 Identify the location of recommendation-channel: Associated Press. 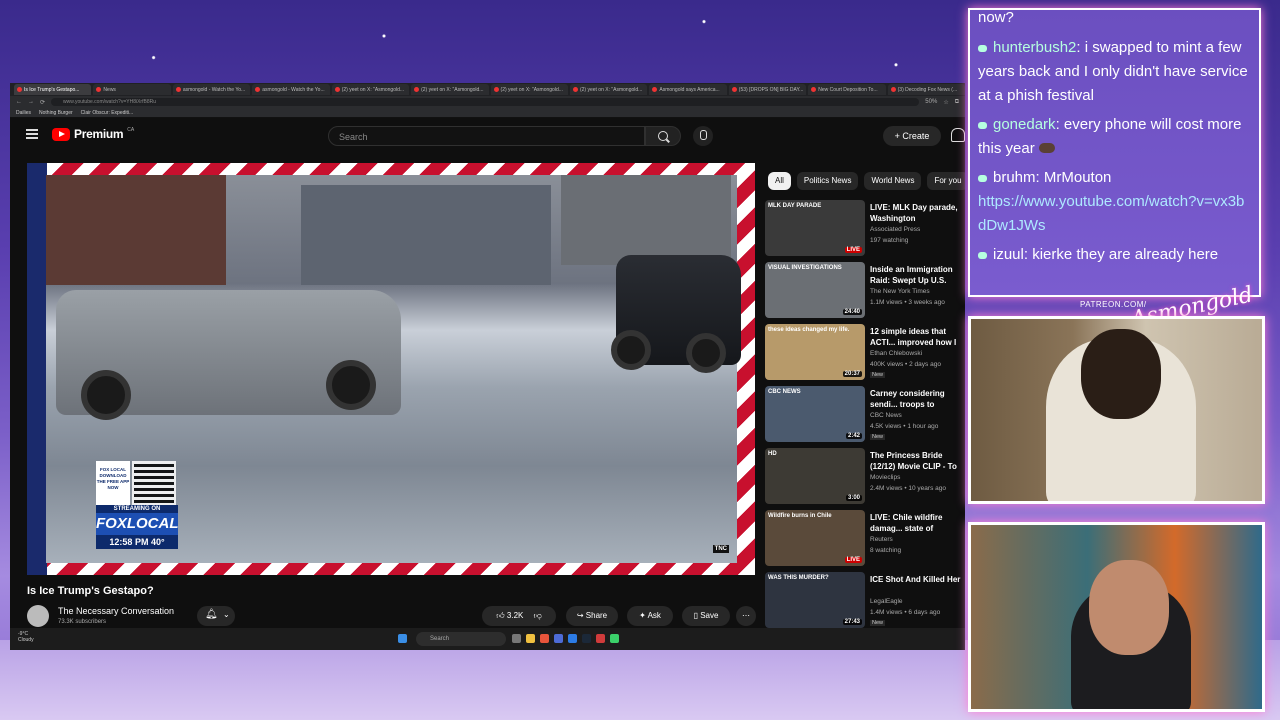
(895, 229).